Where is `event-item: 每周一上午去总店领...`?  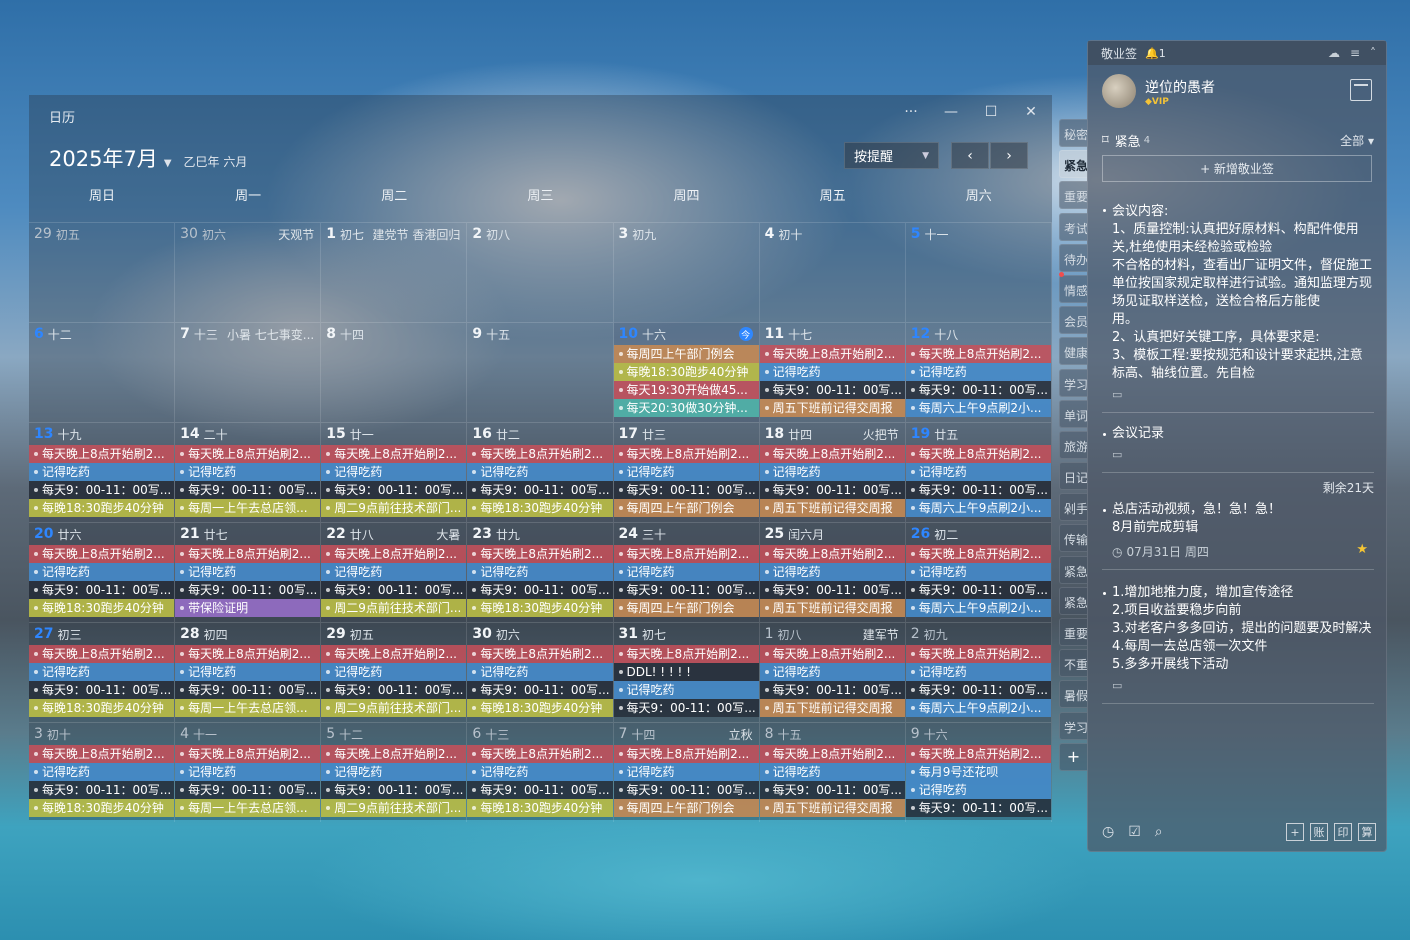 event-item: 每周一上午去总店领... is located at coordinates (248, 508).